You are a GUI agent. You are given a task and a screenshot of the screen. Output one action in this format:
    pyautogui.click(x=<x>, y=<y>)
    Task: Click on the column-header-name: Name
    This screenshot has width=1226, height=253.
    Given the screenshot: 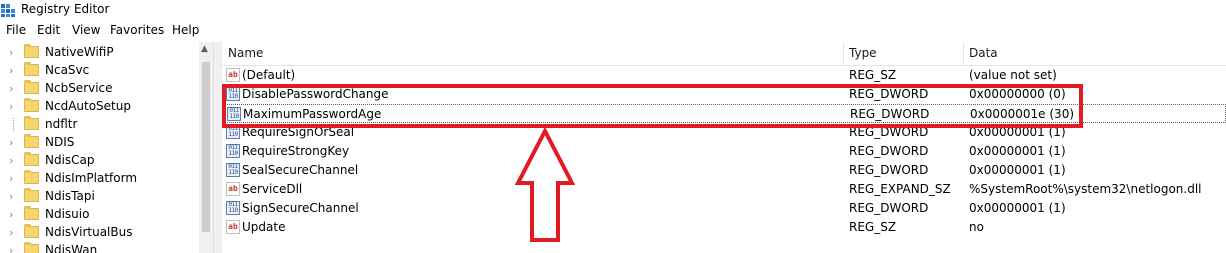 What is the action you would take?
    pyautogui.click(x=245, y=53)
    